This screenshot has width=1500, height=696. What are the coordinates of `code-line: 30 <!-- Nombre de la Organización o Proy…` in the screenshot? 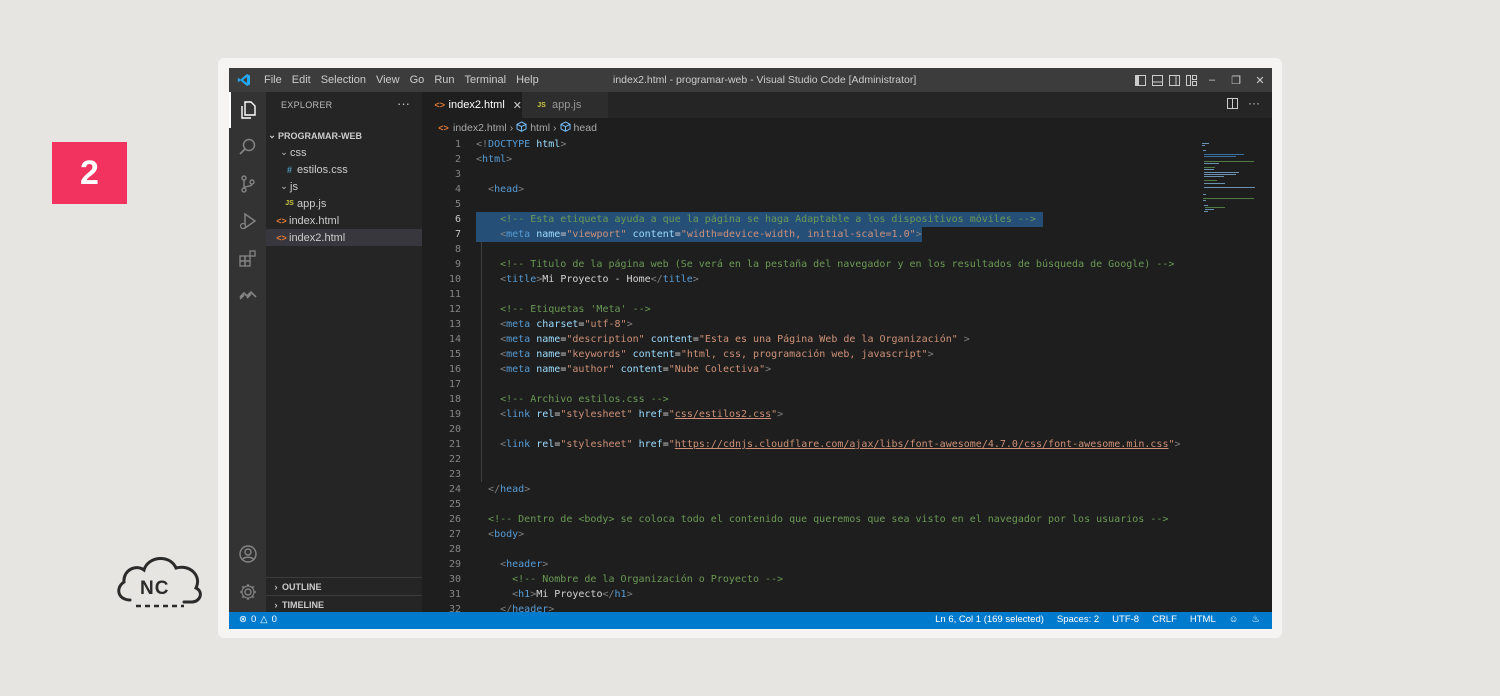 It's located at (811, 579).